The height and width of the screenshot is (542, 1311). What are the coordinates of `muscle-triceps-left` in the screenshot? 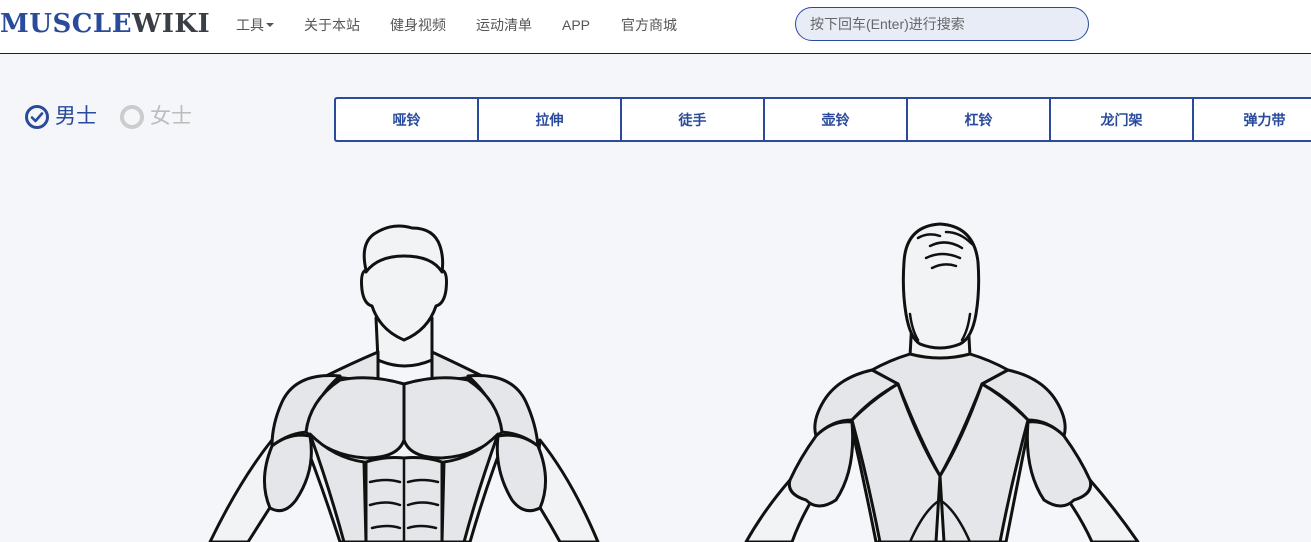 It's located at (821, 464).